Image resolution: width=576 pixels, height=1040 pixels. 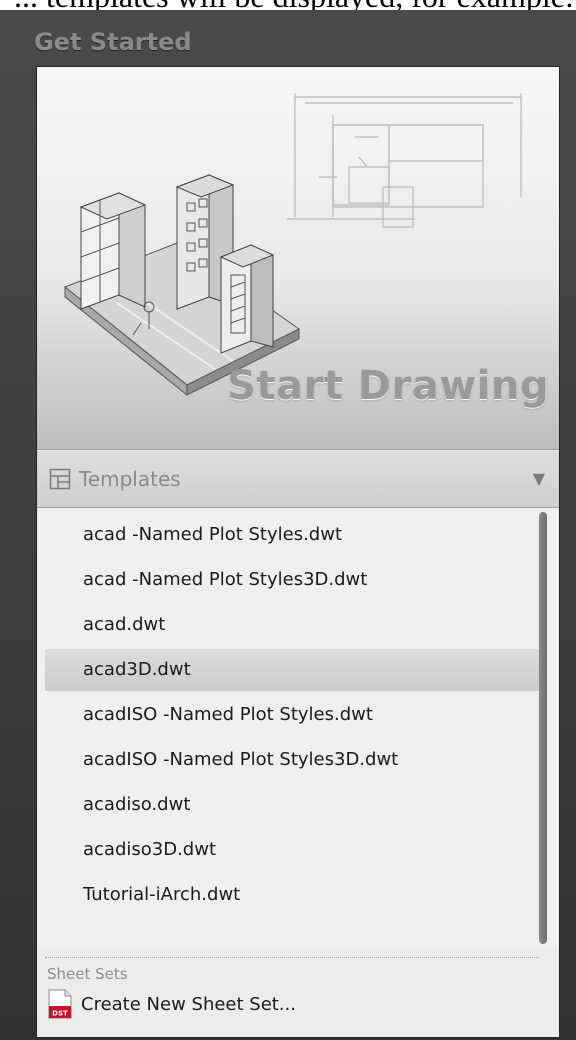 What do you see at coordinates (292, 580) in the screenshot?
I see `template-item-acad-named-plot-styles3d: acad -Named Plot Styles3D.dwt` at bounding box center [292, 580].